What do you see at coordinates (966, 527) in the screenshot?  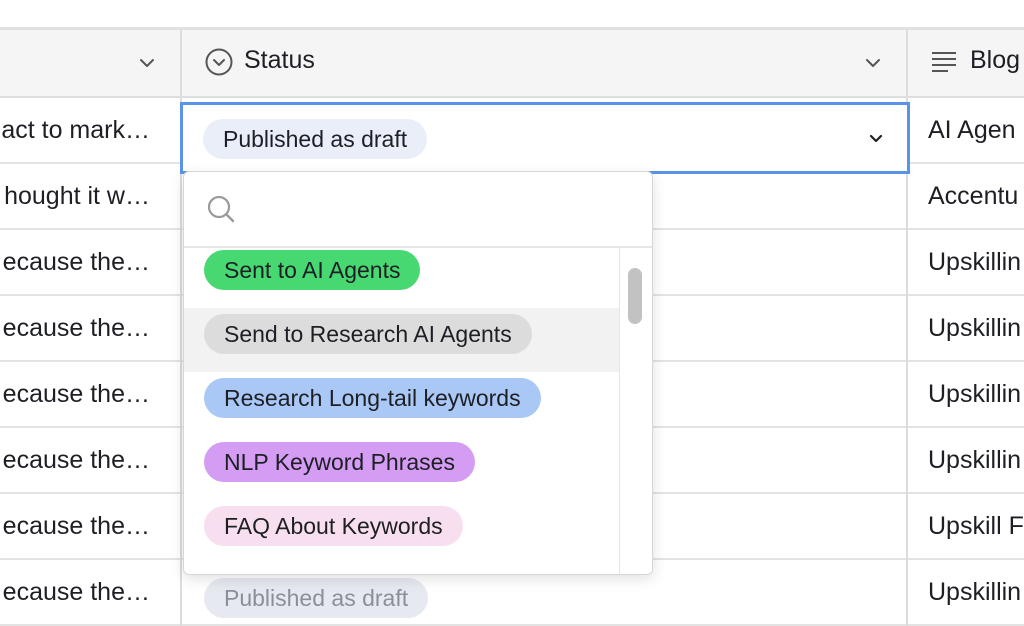 I see `table-cell: Upskill F` at bounding box center [966, 527].